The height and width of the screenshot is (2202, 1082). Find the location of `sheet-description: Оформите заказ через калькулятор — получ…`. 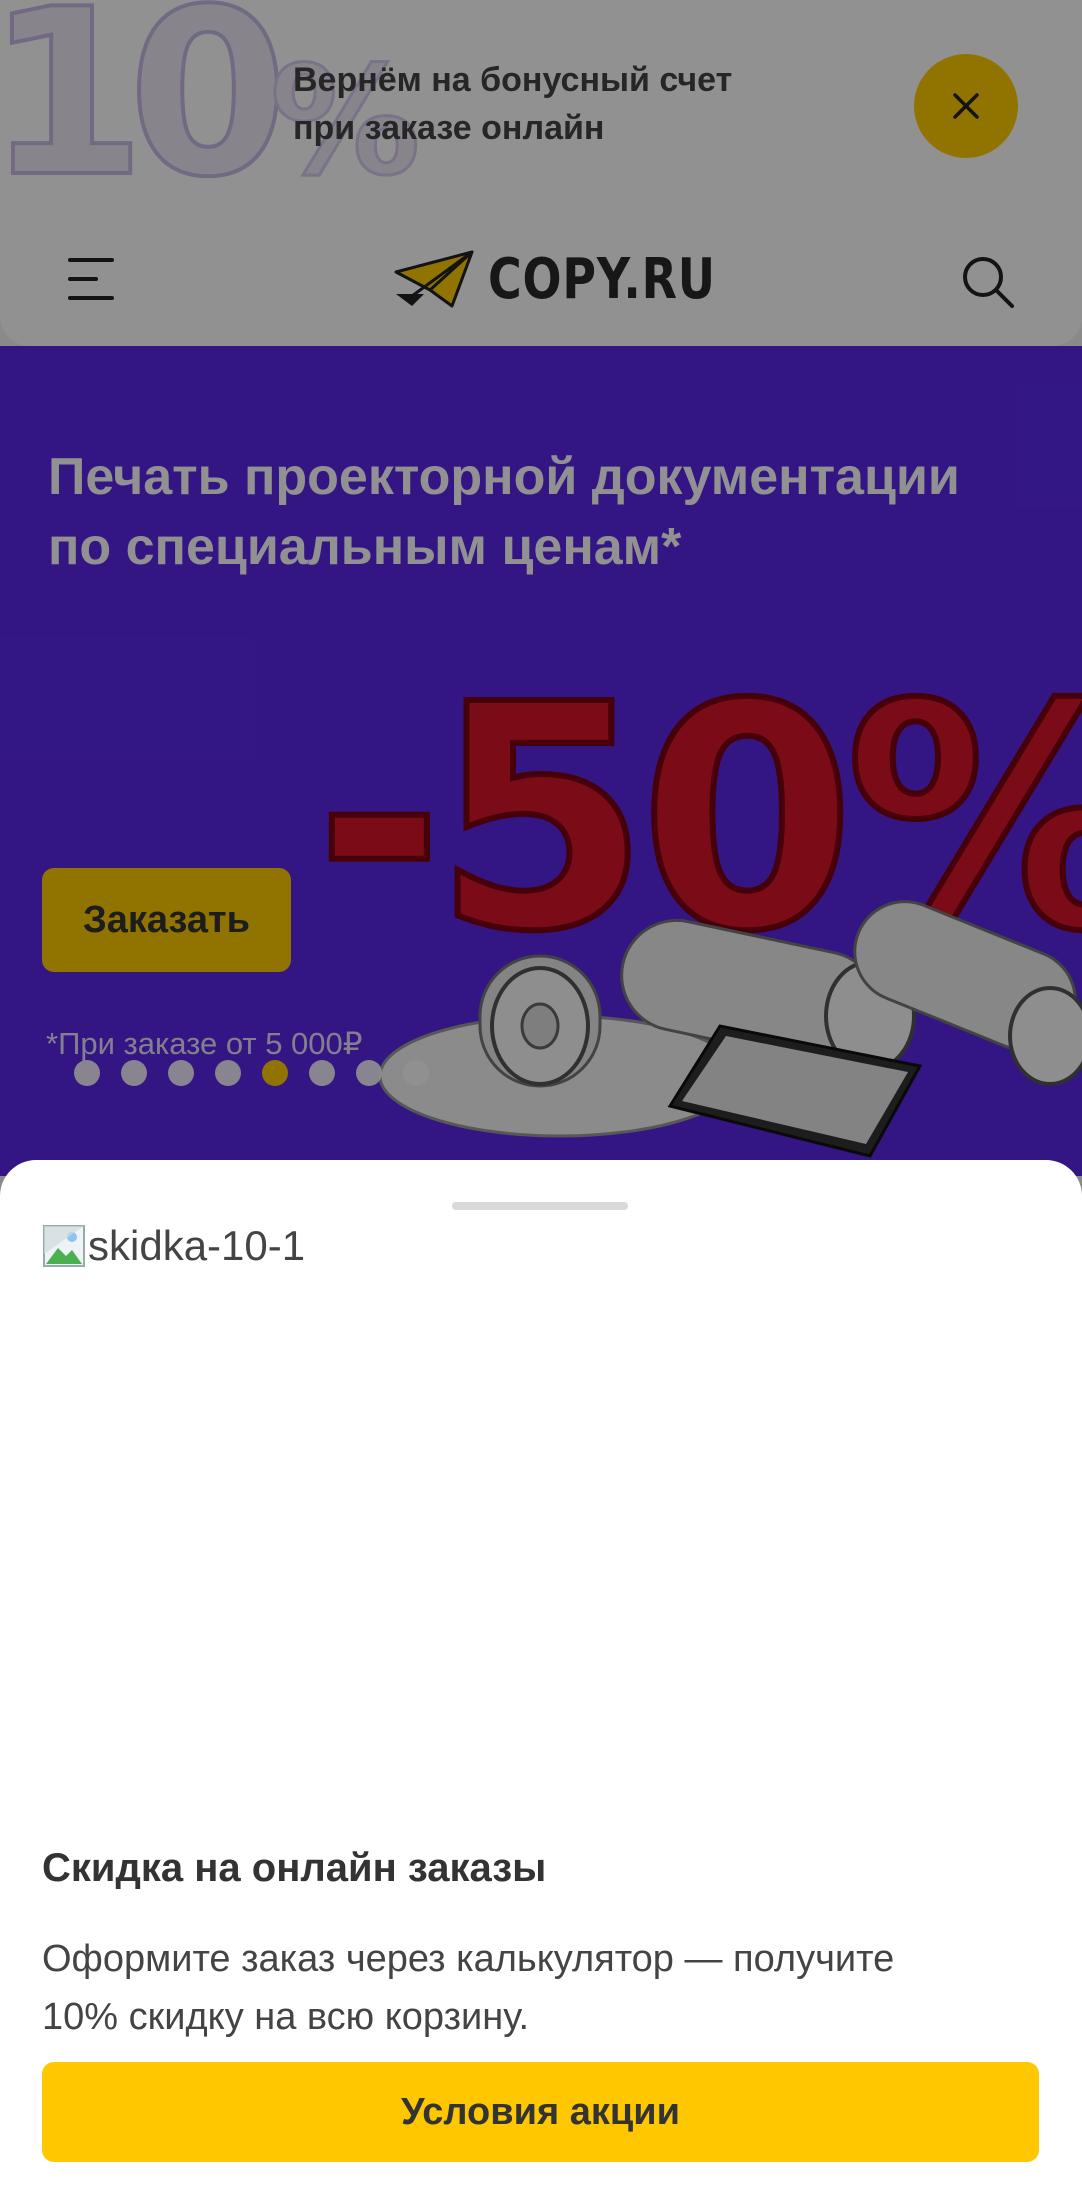

sheet-description: Оформите заказ через калькулятор — получ… is located at coordinates (542, 1988).